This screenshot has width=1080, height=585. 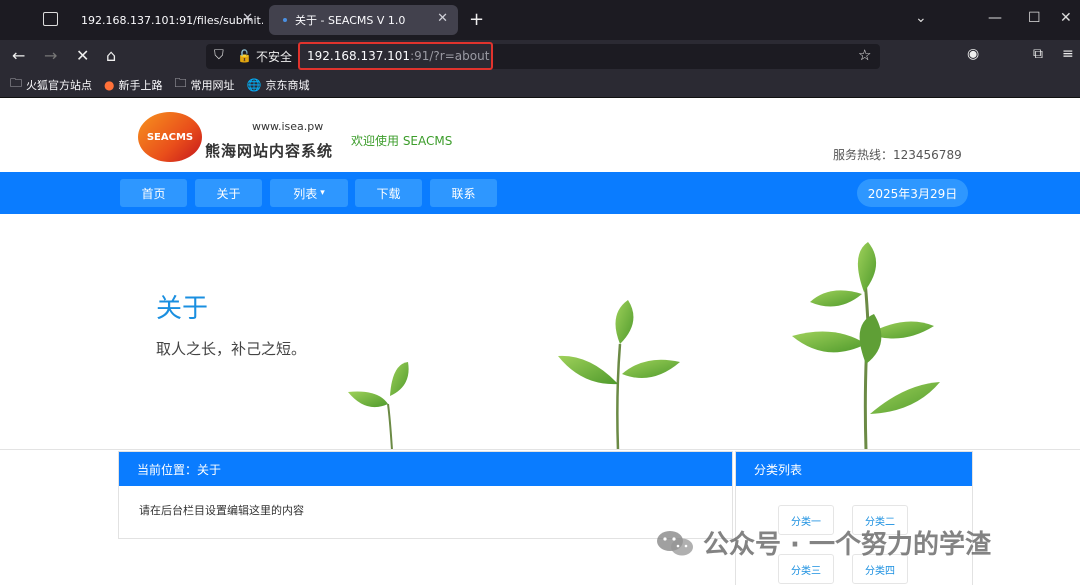 I want to click on breadcrumb: 当前位置：关于, so click(x=425, y=469).